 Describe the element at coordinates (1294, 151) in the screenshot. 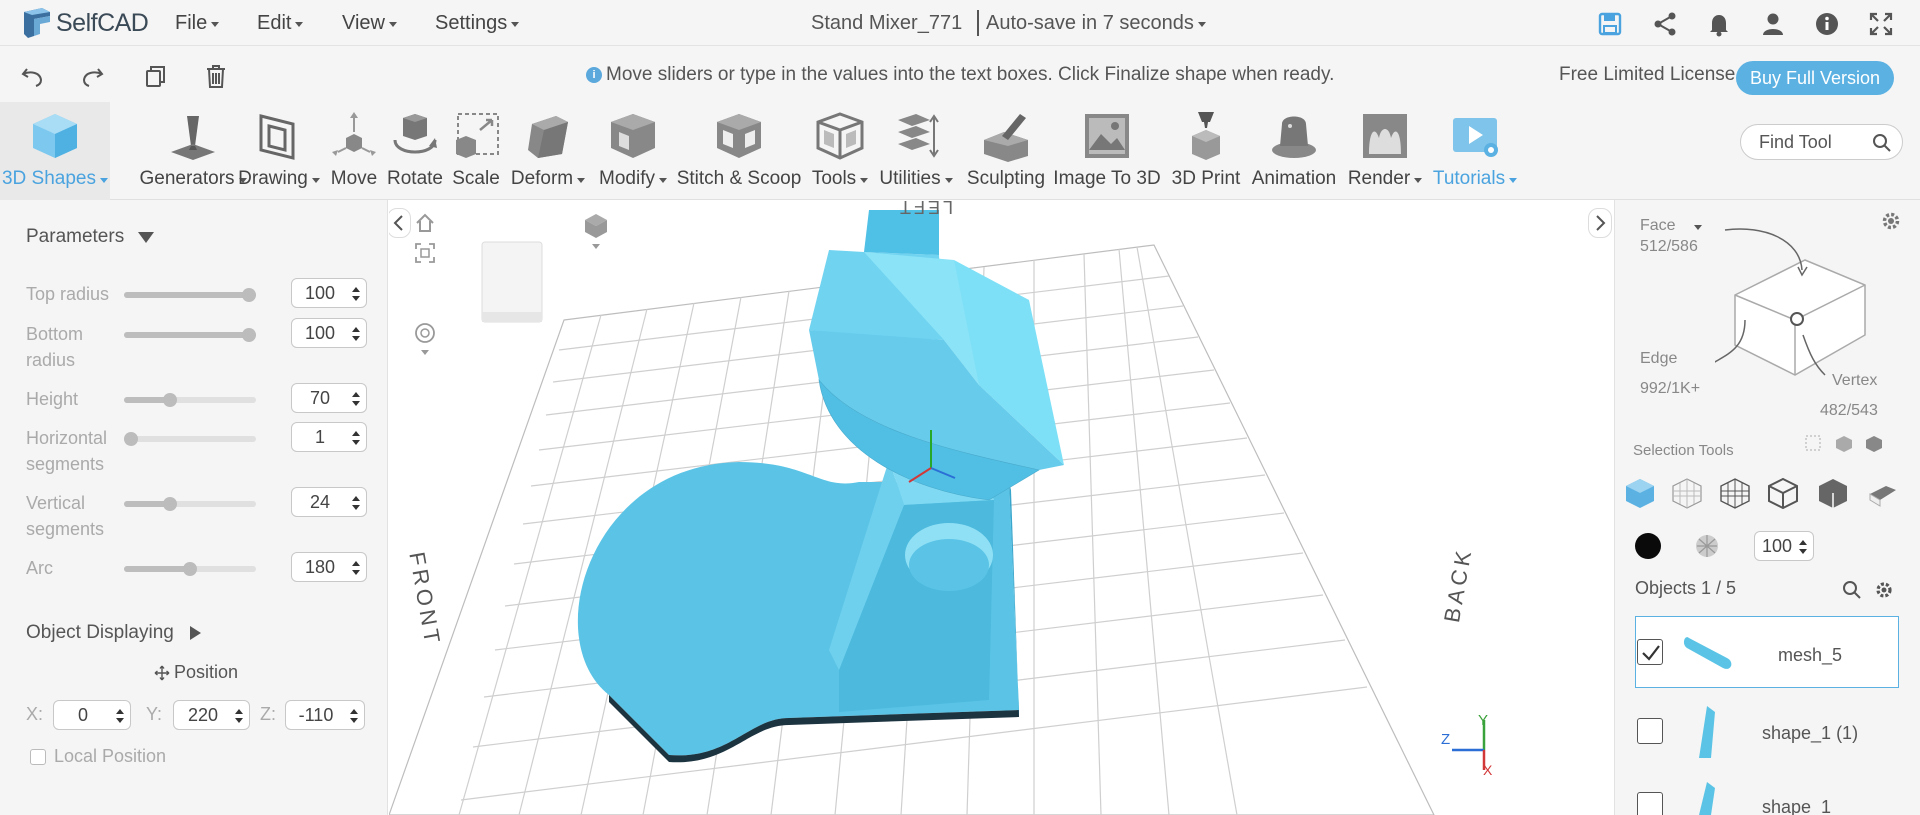

I see `tool-animation: Animation` at that location.